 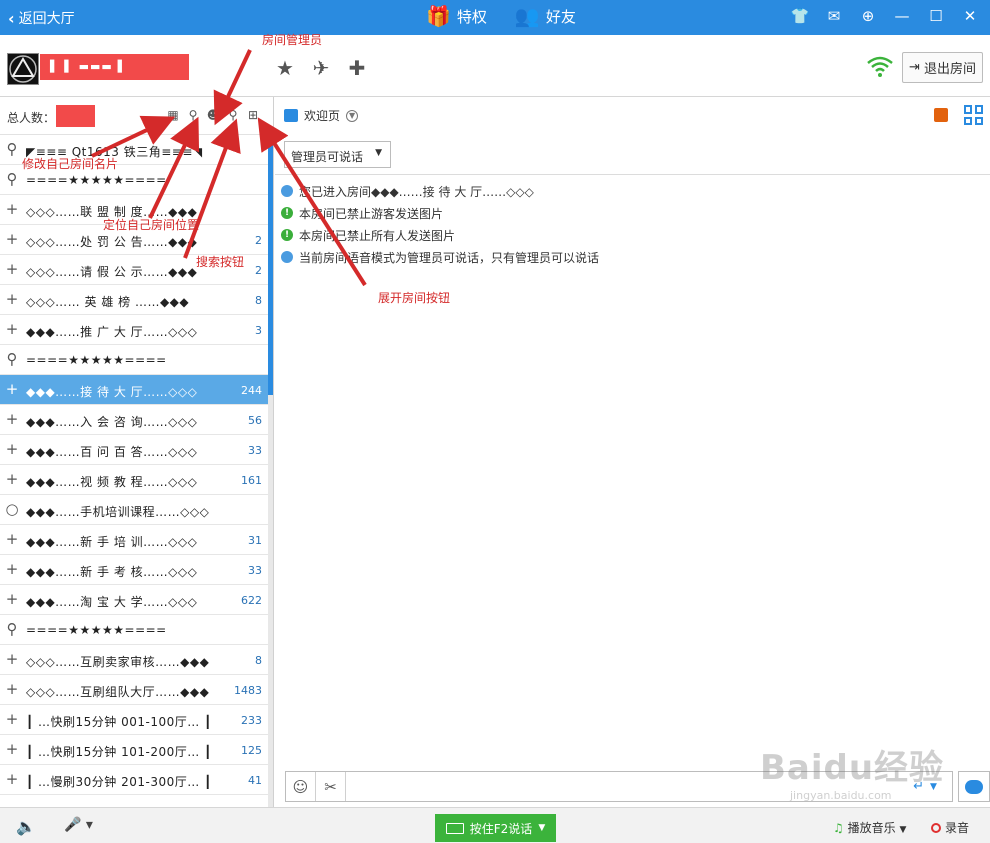 I want to click on bottom-bar: 🔈 🎤 ▾ 按住F2说话 ▼ ♫ 播放音乐 ▼ 录音, so click(x=495, y=825).